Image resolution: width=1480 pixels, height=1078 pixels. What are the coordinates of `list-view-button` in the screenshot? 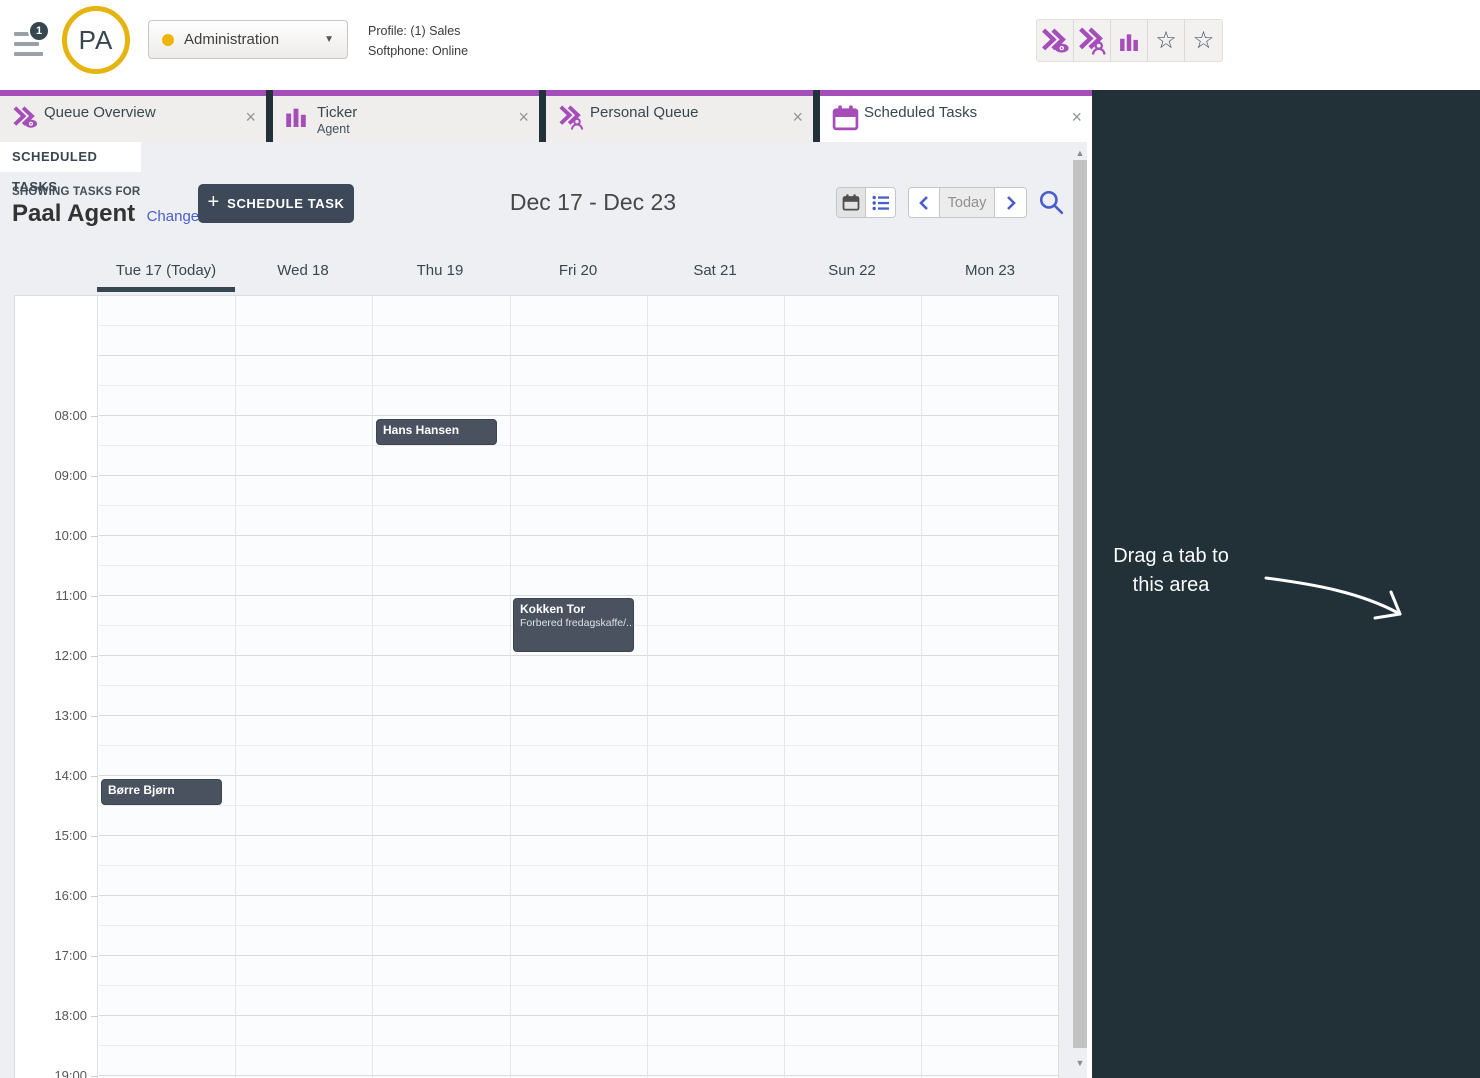 It's located at (880, 202).